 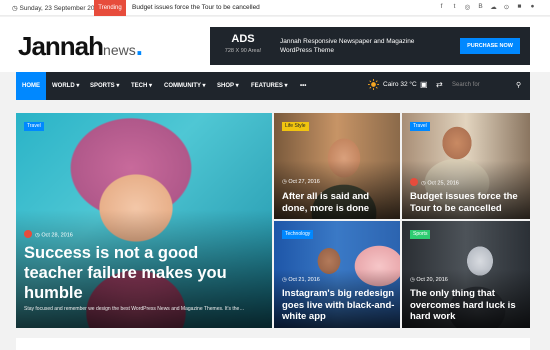 I want to click on rss-icon: ⊙, so click(x=506, y=7).